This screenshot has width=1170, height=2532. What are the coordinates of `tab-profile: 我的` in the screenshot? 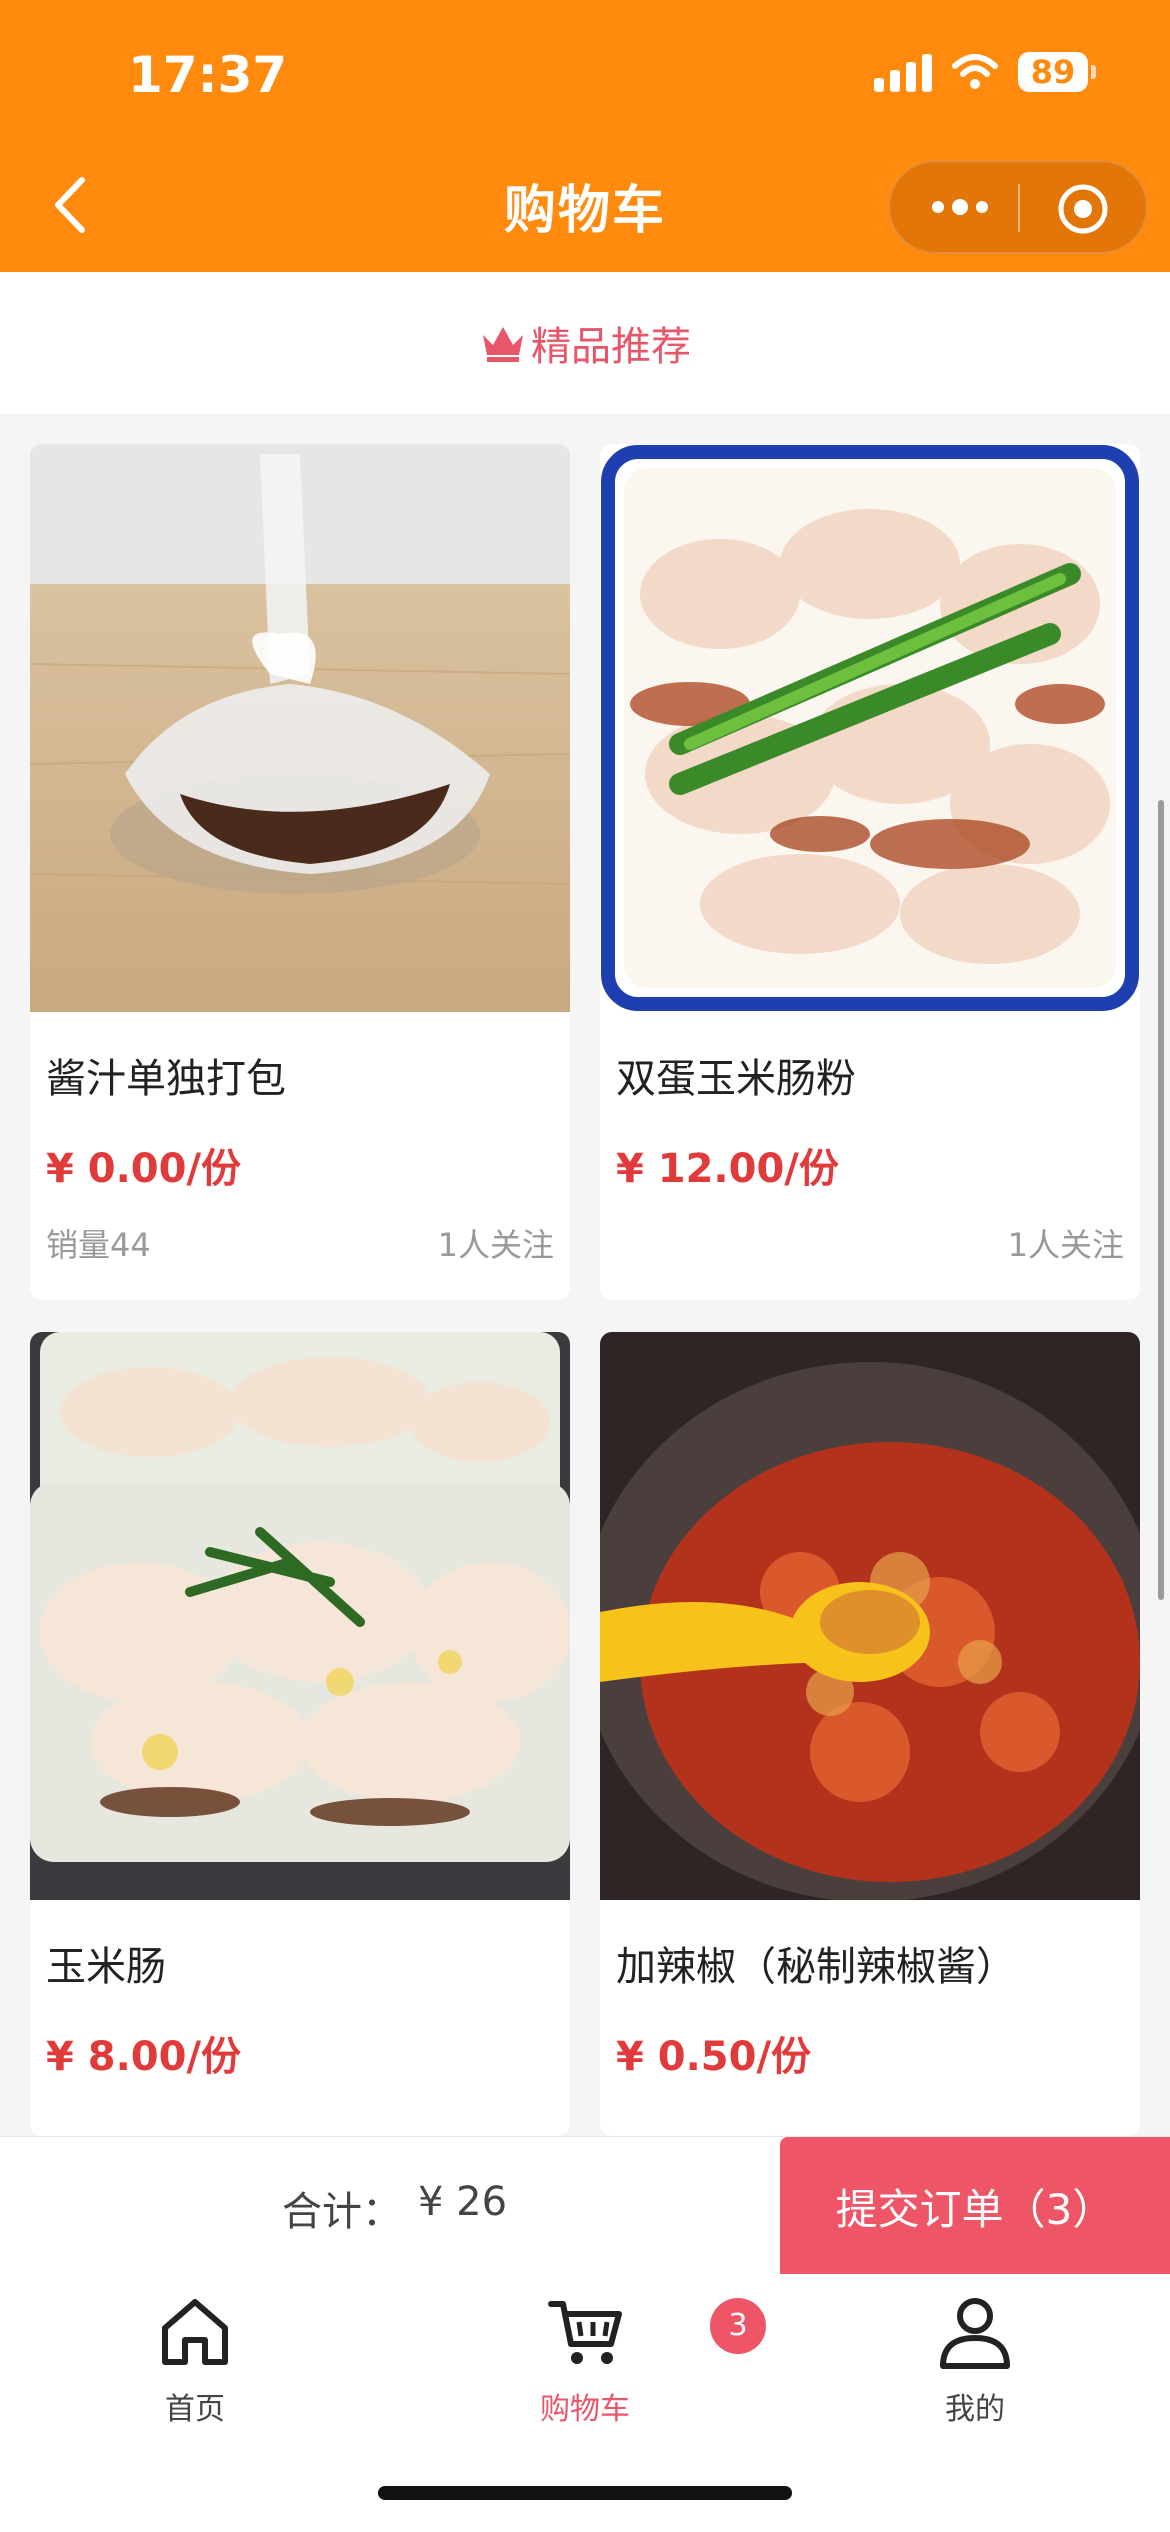 It's located at (975, 2360).